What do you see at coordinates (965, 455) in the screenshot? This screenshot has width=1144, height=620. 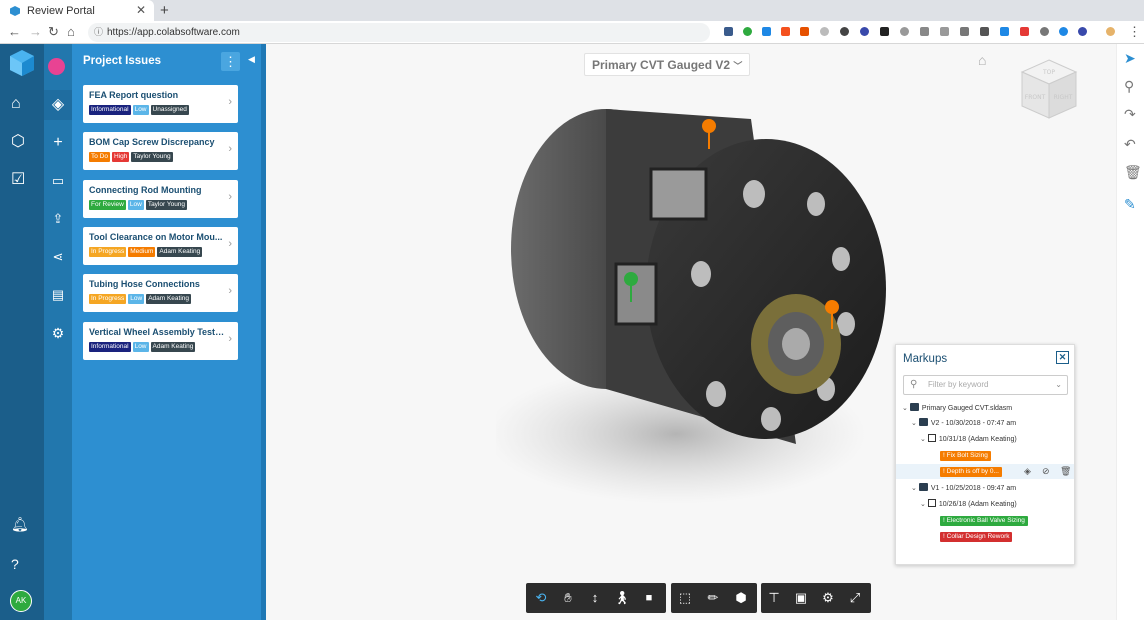 I see `markup-item: ! Fix Bolt Sizing` at bounding box center [965, 455].